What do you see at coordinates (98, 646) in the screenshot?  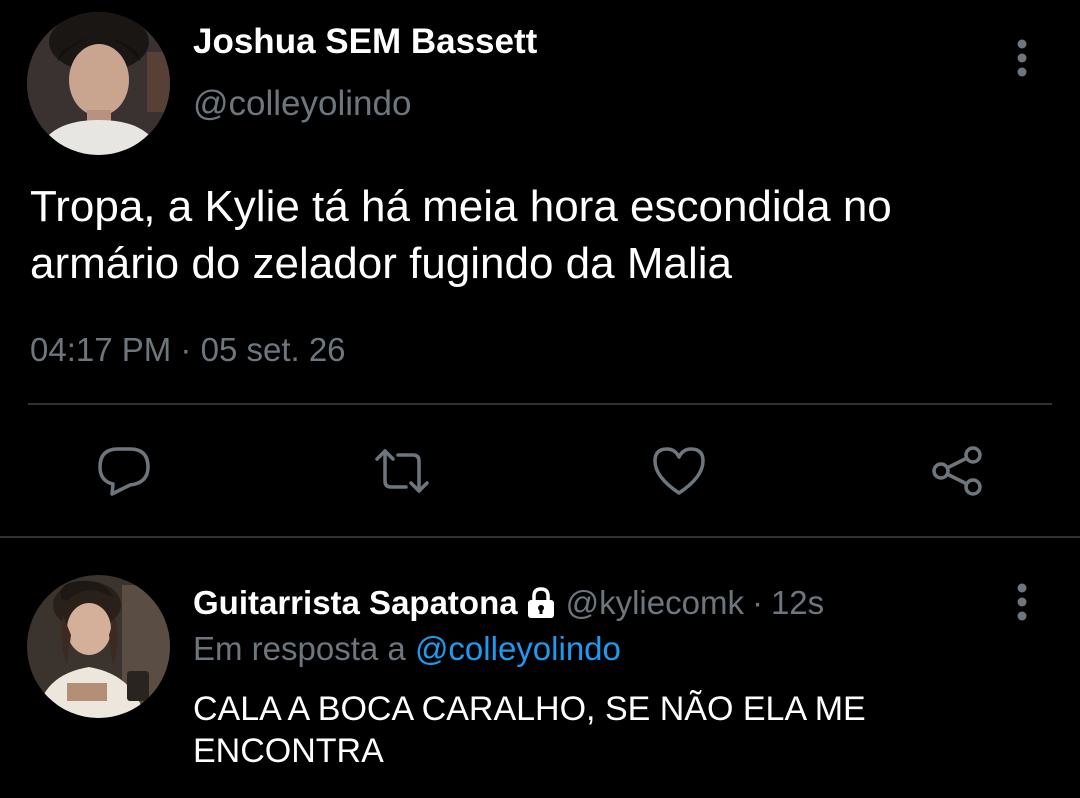 I see `reply-author-avatar` at bounding box center [98, 646].